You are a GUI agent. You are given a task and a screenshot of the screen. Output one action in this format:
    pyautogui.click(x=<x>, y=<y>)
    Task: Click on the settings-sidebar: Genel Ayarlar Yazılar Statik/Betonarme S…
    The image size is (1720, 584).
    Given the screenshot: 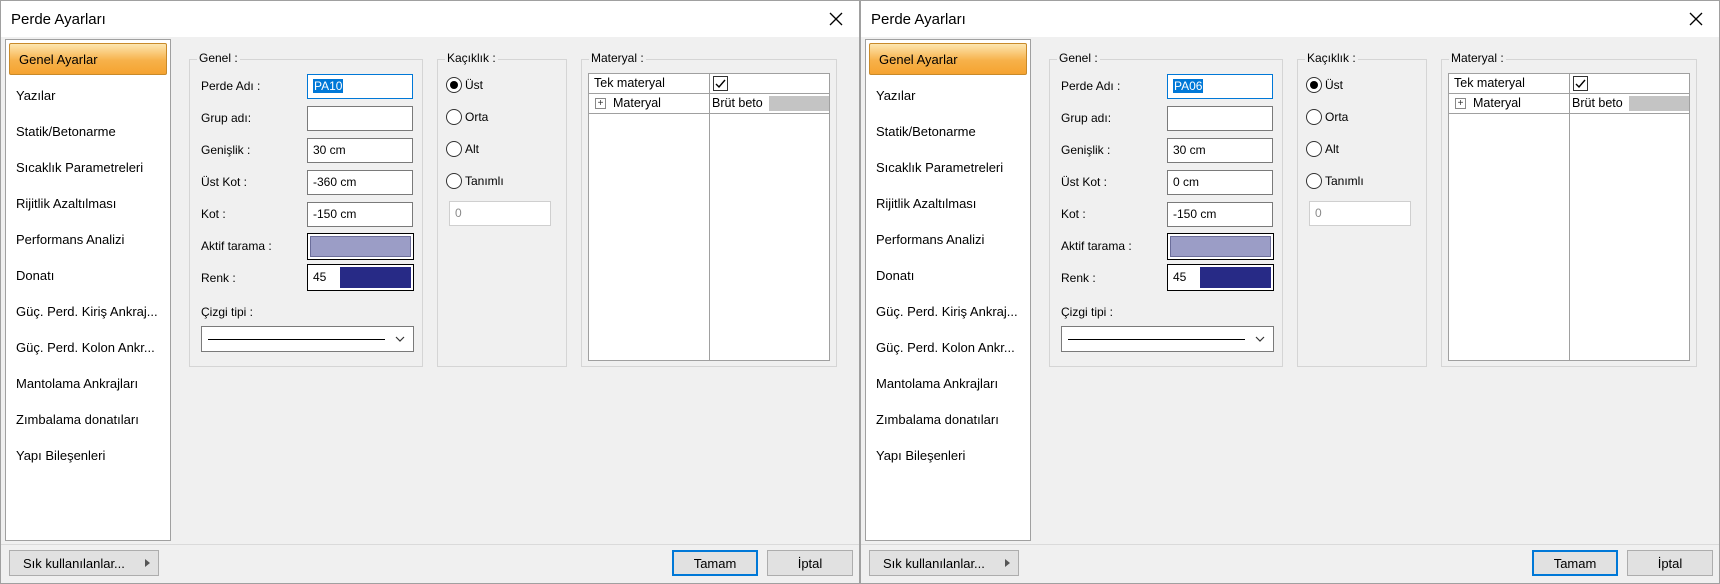 What is the action you would take?
    pyautogui.click(x=88, y=290)
    